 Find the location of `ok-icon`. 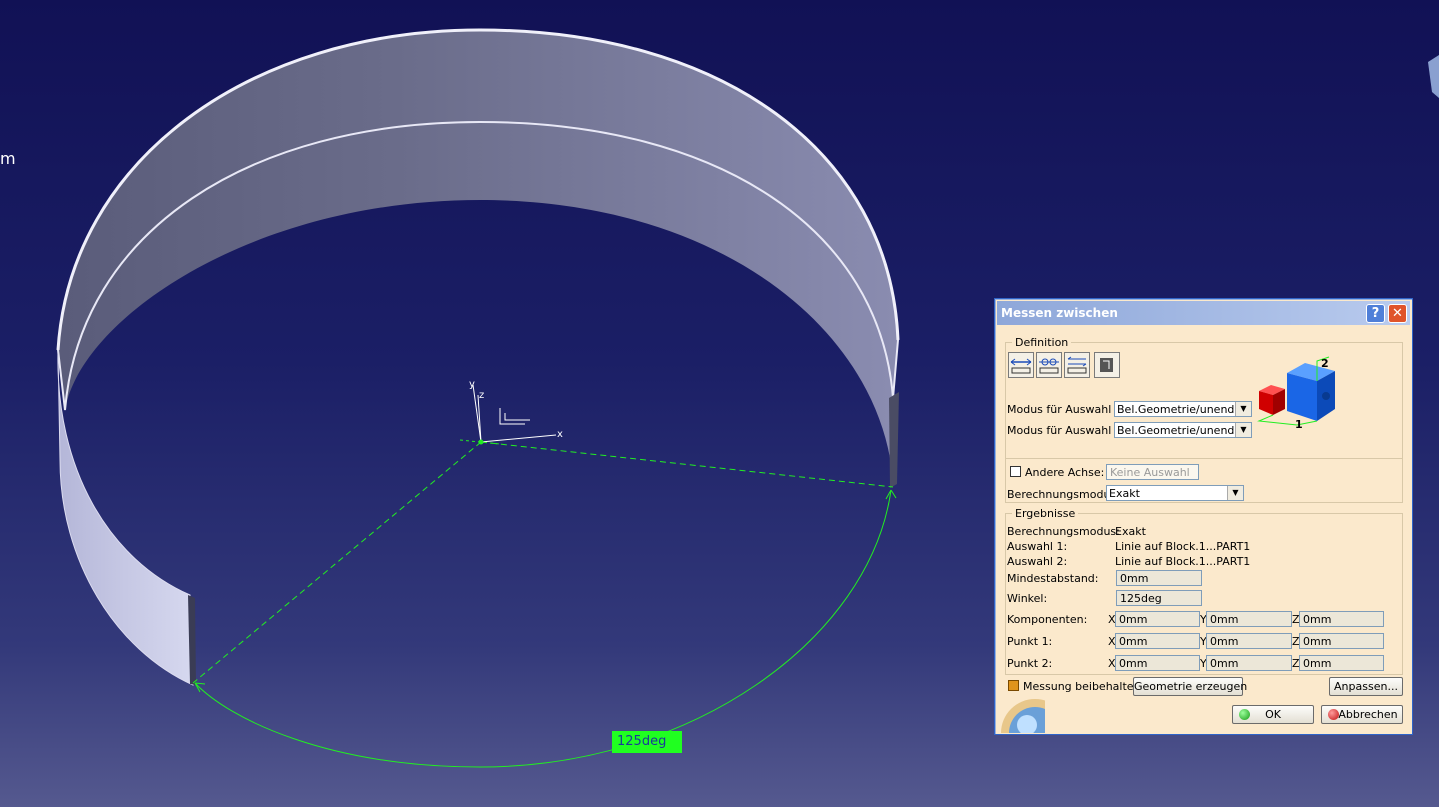

ok-icon is located at coordinates (1244, 714).